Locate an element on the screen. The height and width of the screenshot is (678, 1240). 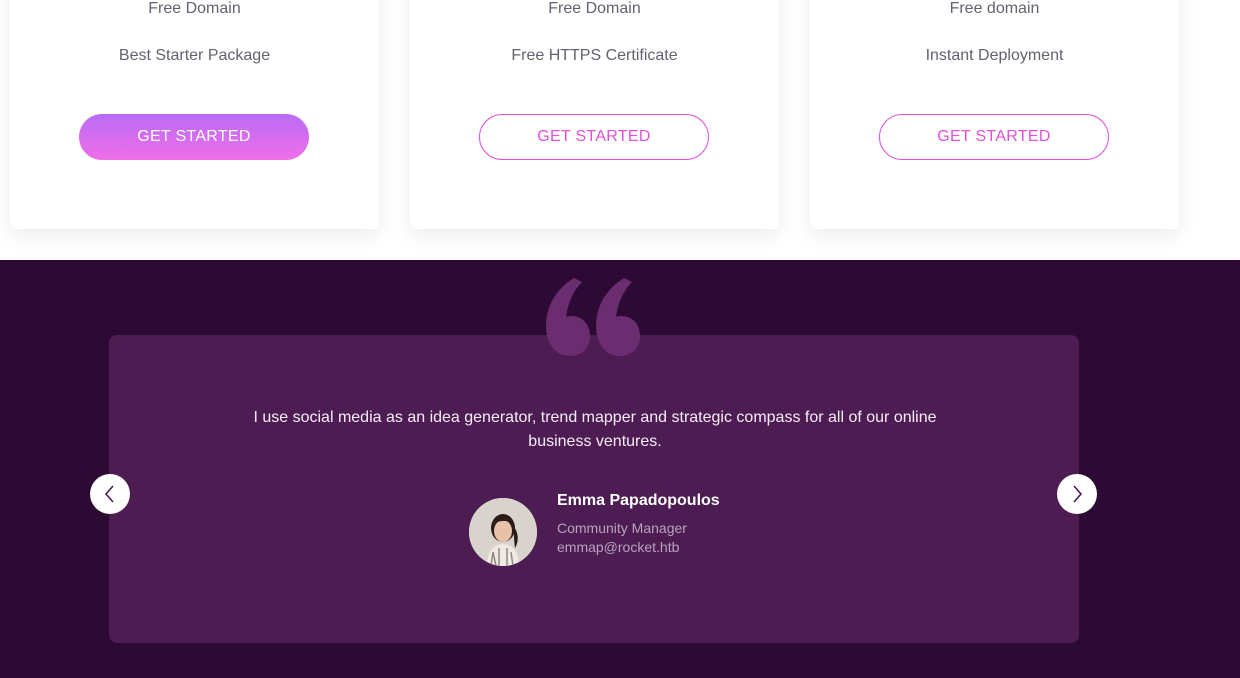
feature-item: Free HTTPS Certificate is located at coordinates (594, 55).